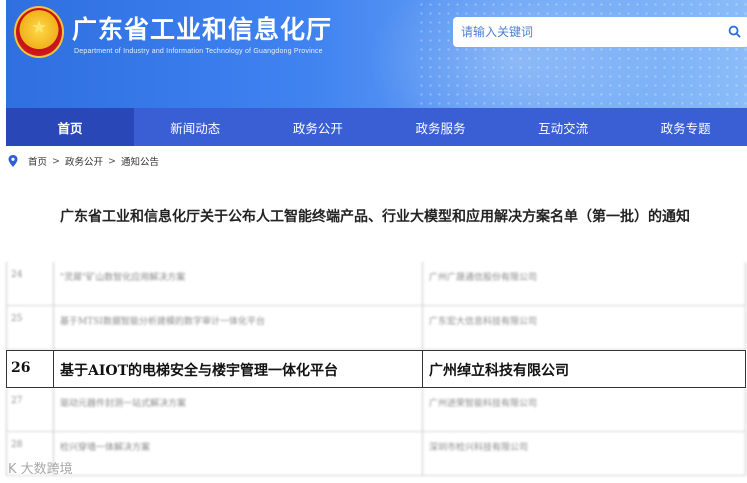 Image resolution: width=747 pixels, height=483 pixels. I want to click on row-number: 27, so click(30, 409).